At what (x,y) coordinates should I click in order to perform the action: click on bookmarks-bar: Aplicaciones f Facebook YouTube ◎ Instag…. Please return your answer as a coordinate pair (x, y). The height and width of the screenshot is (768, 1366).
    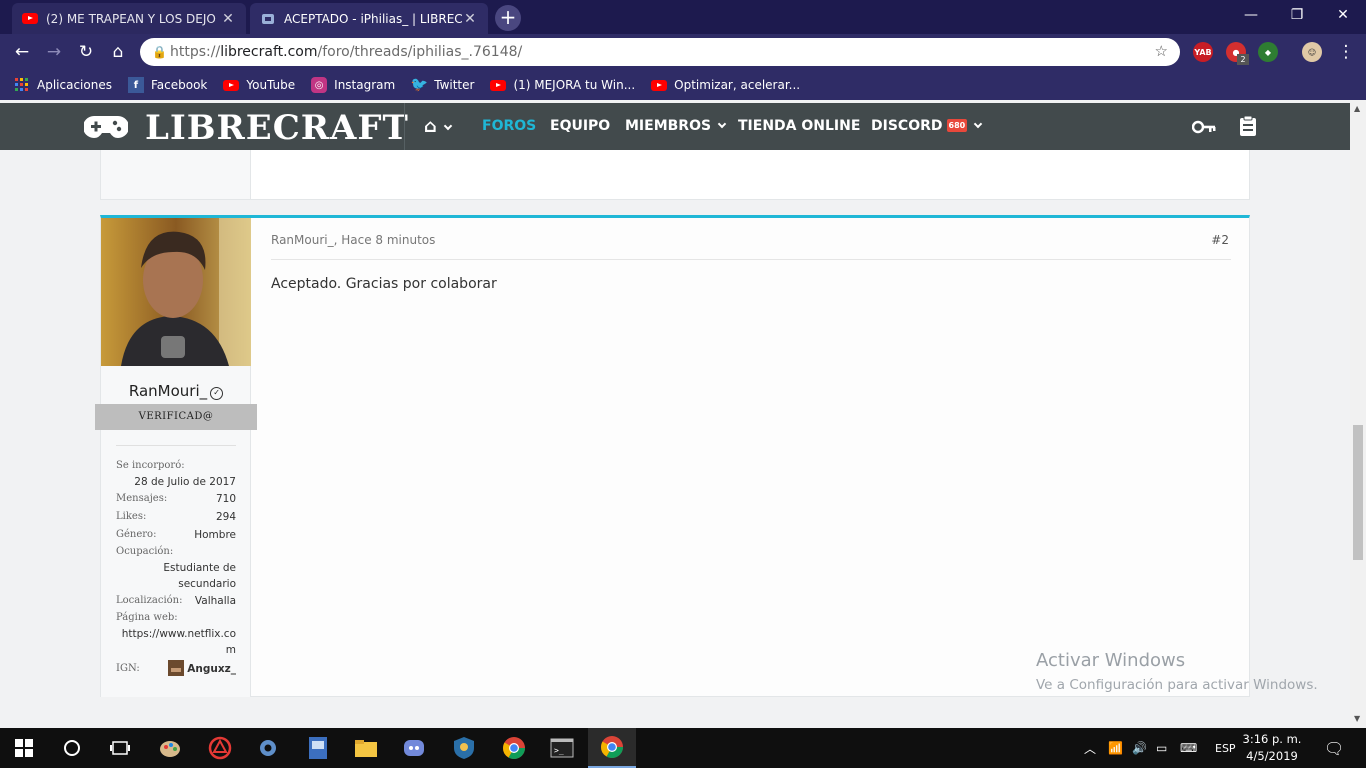
    Looking at the image, I should click on (683, 85).